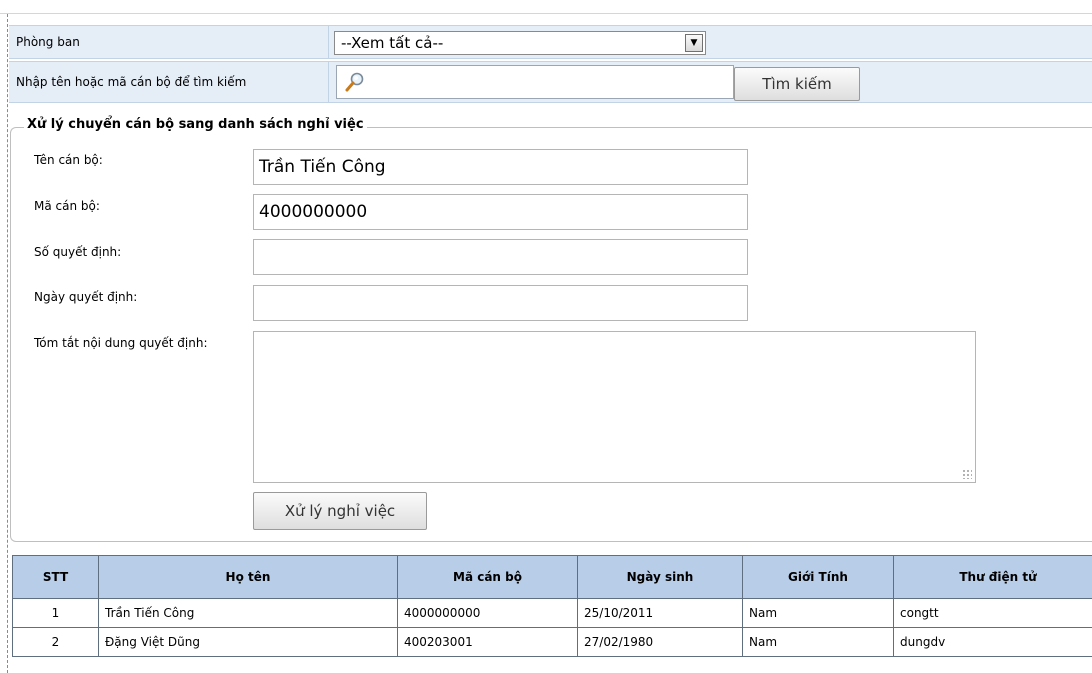  I want to click on department-row: Phòng ban --Xem tất cả-- ▼, so click(550, 42).